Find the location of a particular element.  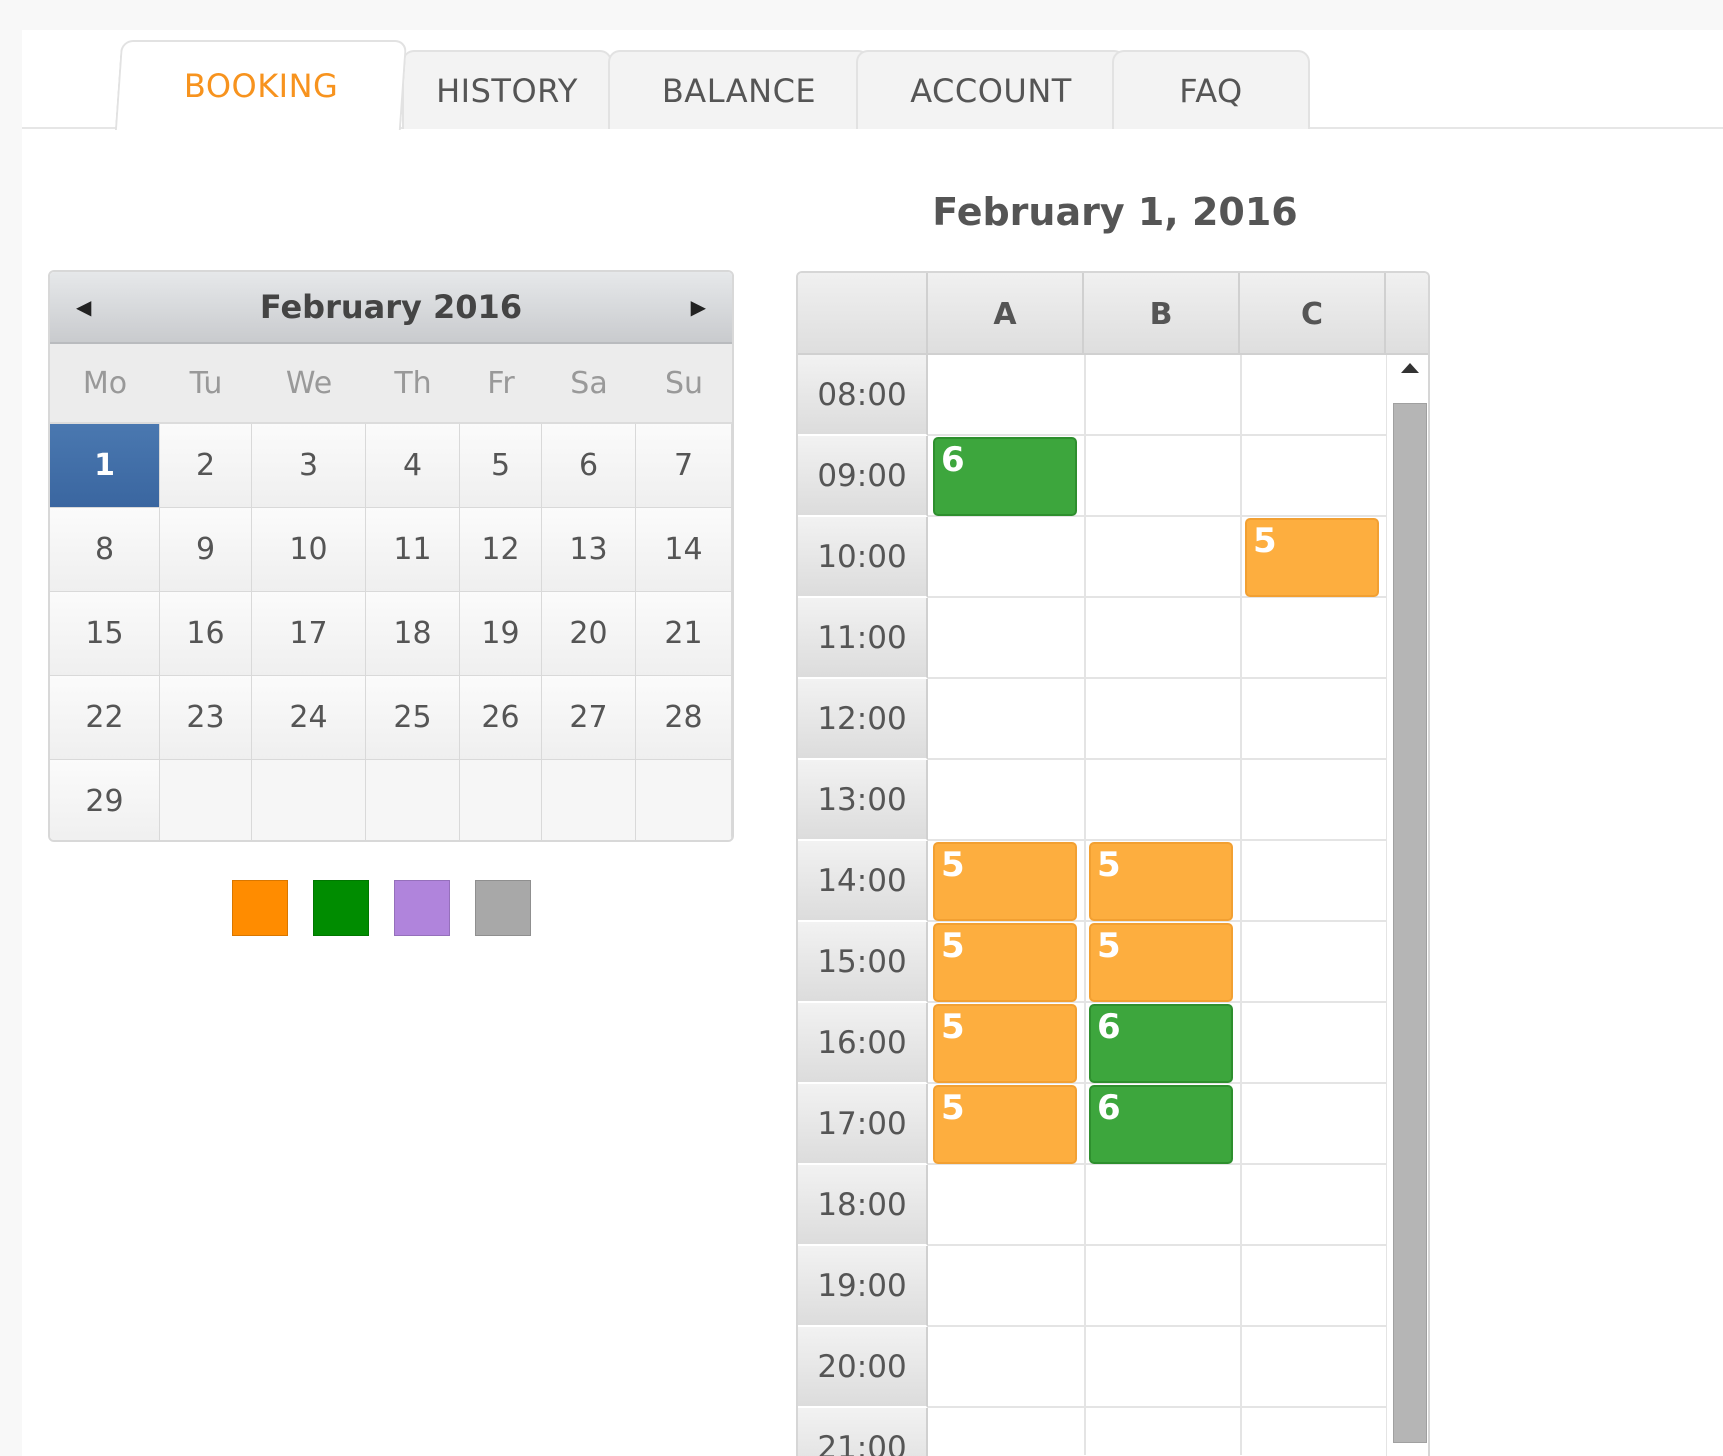

calendar-day: 19 is located at coordinates (501, 634).